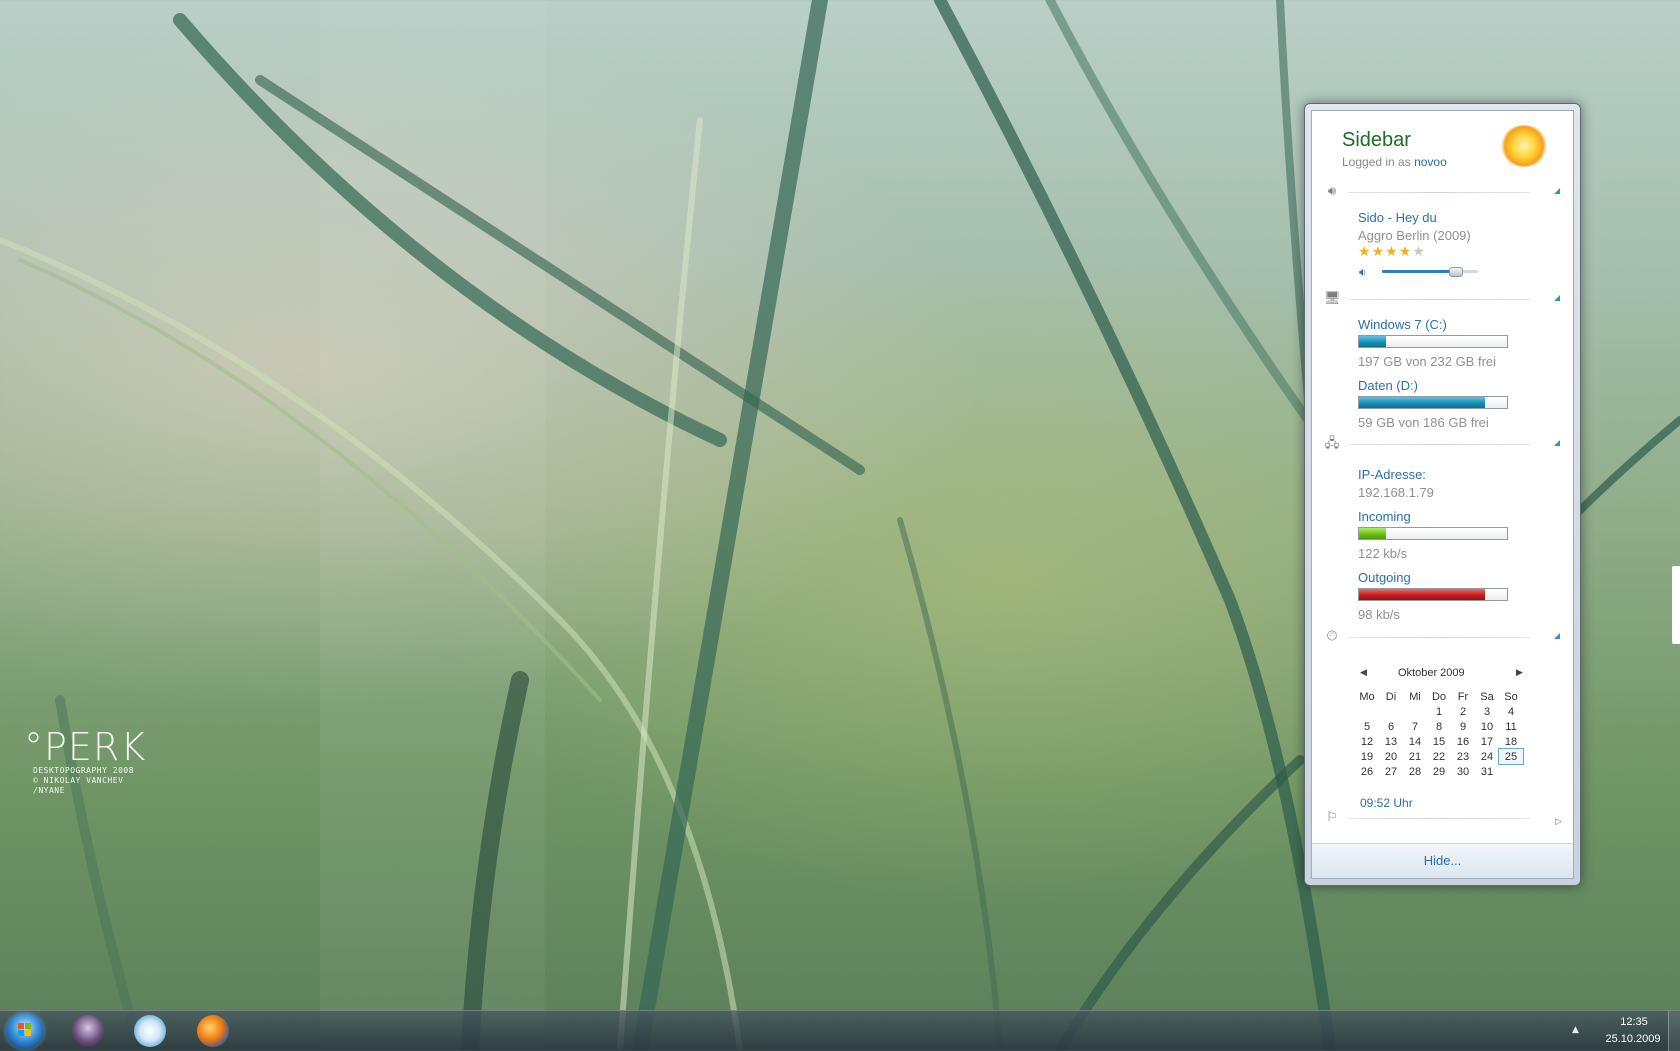 The height and width of the screenshot is (1051, 1680). Describe the element at coordinates (1363, 272) in the screenshot. I see `volume-icon: 🔉︎` at that location.